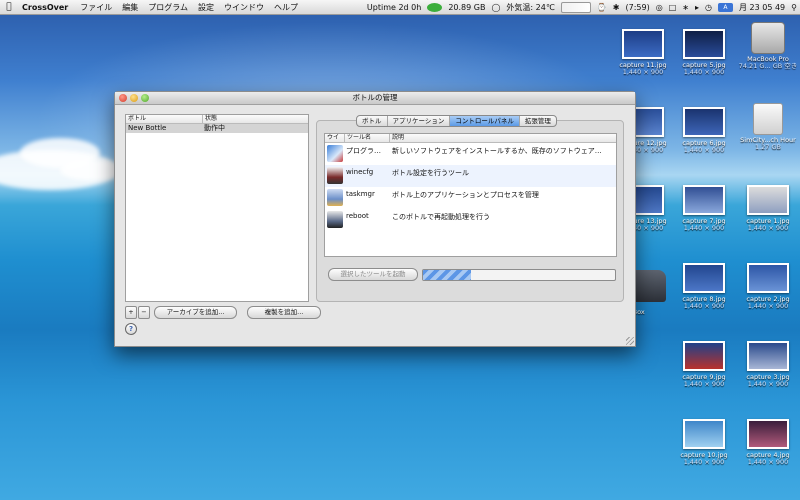 The width and height of the screenshot is (800, 500). I want to click on desktop-file-capture-3: capture 3.jpg 1,440 × 900, so click(768, 364).